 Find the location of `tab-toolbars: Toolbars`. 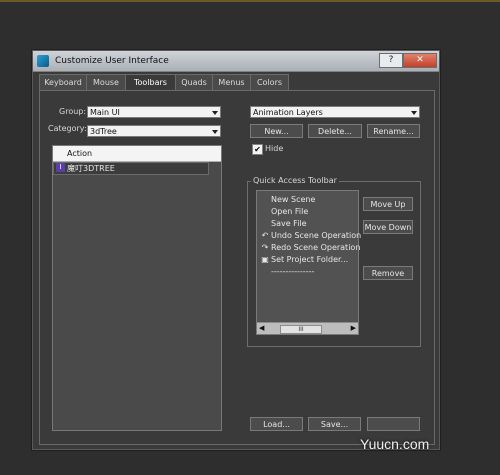

tab-toolbars: Toolbars is located at coordinates (150, 82).